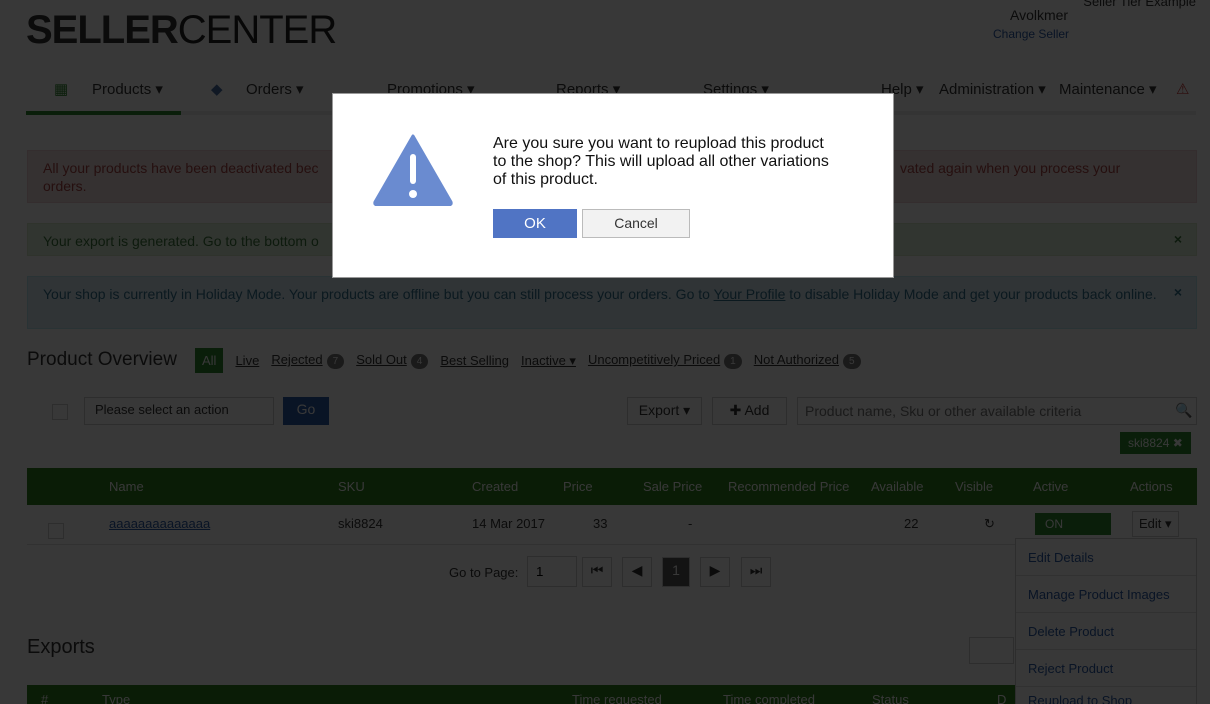 Image resolution: width=1210 pixels, height=704 pixels. What do you see at coordinates (672, 486) in the screenshot?
I see `col-sale-price: Sale Price` at bounding box center [672, 486].